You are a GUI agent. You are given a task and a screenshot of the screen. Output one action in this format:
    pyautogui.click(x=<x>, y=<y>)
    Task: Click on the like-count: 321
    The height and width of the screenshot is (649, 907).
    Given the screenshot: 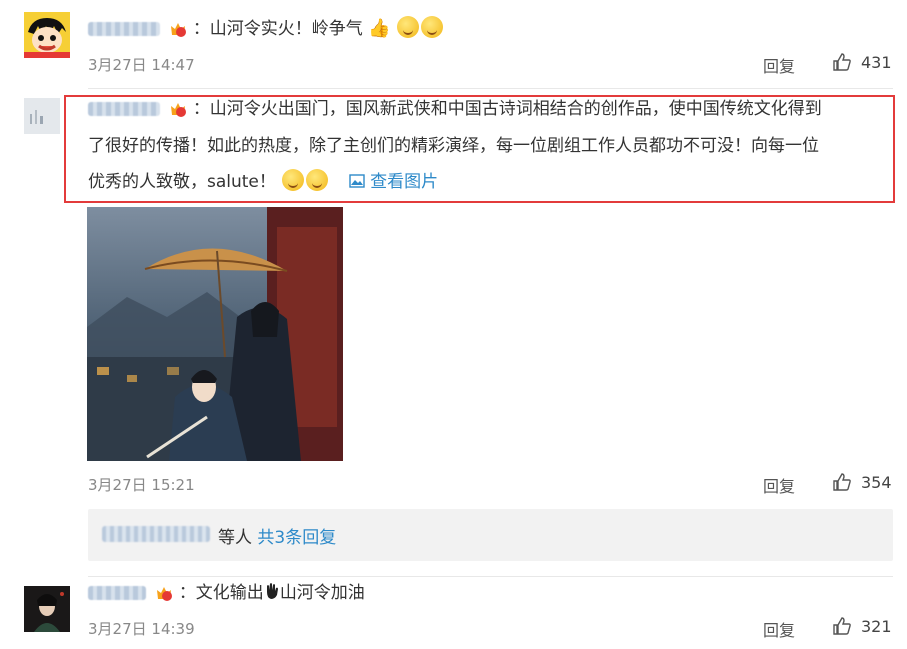 What is the action you would take?
    pyautogui.click(x=876, y=626)
    